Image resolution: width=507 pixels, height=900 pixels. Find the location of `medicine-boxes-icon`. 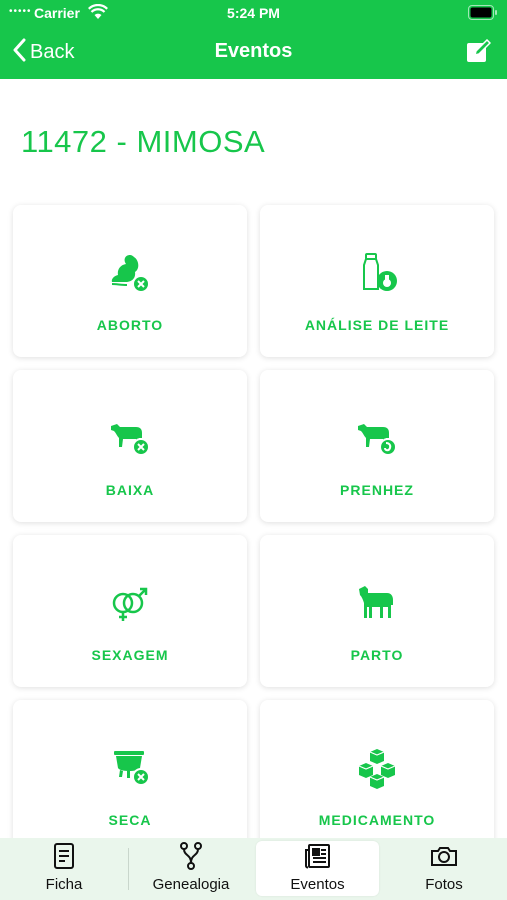

medicine-boxes-icon is located at coordinates (377, 770).